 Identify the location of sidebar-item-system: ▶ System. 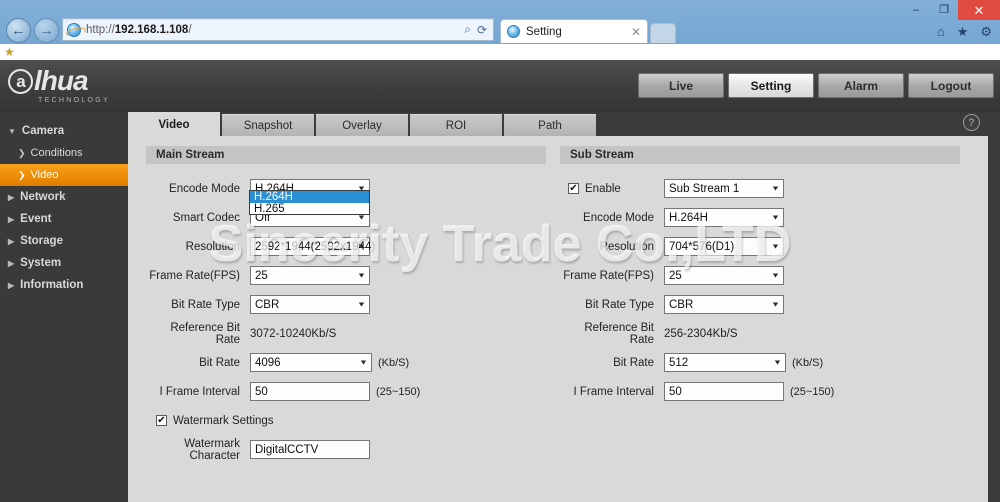
(64, 263).